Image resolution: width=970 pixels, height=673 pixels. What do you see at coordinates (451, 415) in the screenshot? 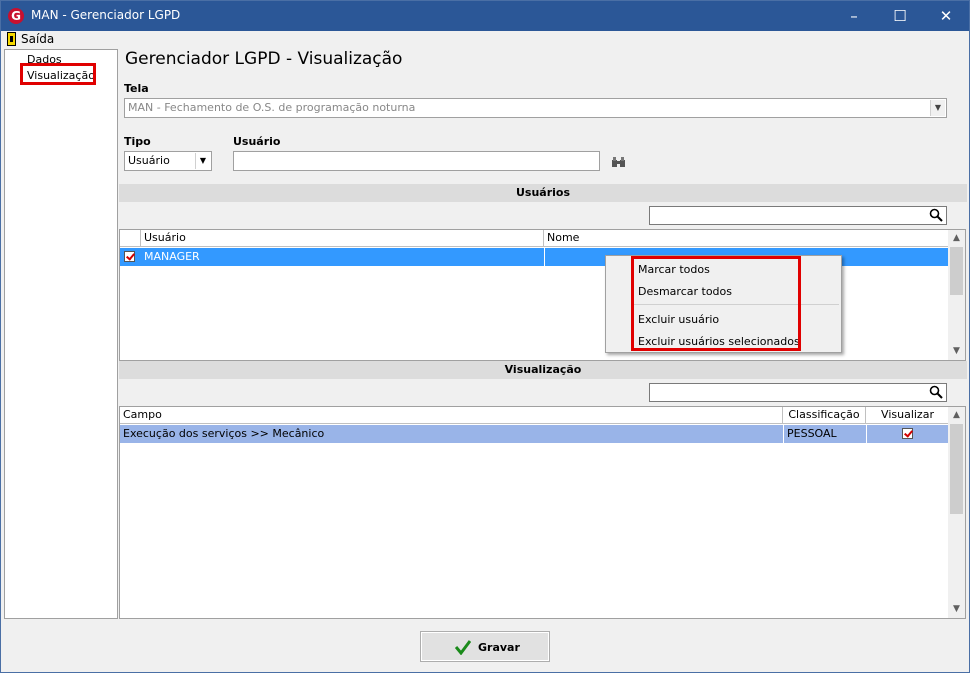
I see `column-header-campo: Campo` at bounding box center [451, 415].